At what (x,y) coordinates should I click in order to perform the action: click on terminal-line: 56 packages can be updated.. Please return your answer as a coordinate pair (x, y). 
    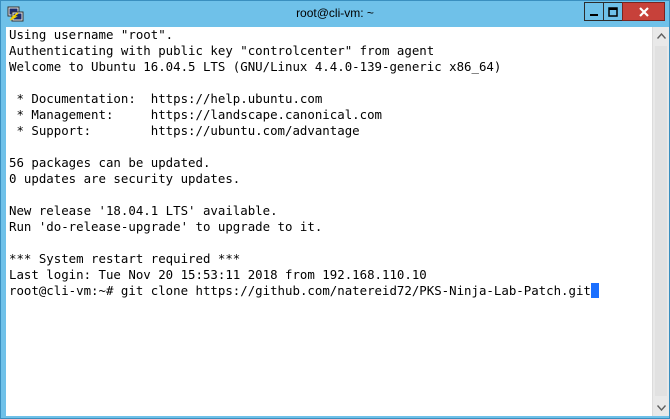
    Looking at the image, I should click on (110, 162).